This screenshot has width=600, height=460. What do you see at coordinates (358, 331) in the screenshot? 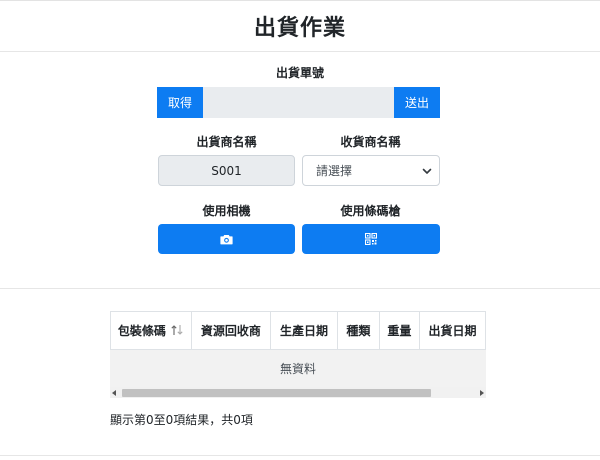
I see `column-header-type: 種類` at bounding box center [358, 331].